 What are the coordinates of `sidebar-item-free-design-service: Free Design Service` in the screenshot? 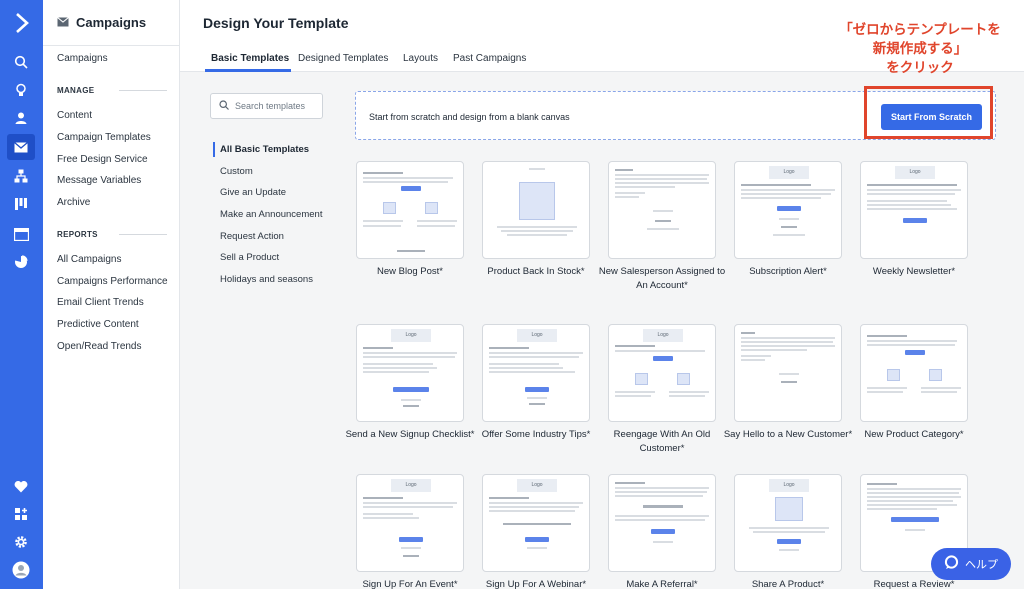 It's located at (102, 159).